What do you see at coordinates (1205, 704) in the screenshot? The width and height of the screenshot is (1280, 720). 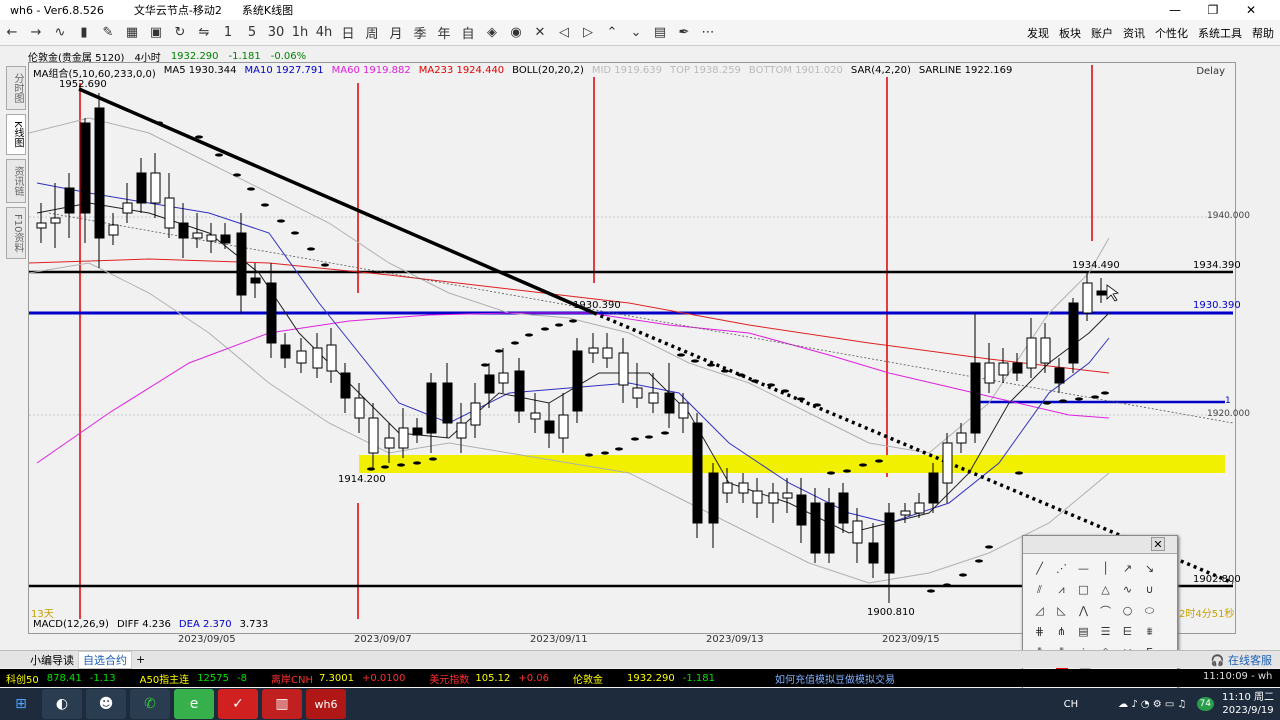 I see `tray-badge: 74` at bounding box center [1205, 704].